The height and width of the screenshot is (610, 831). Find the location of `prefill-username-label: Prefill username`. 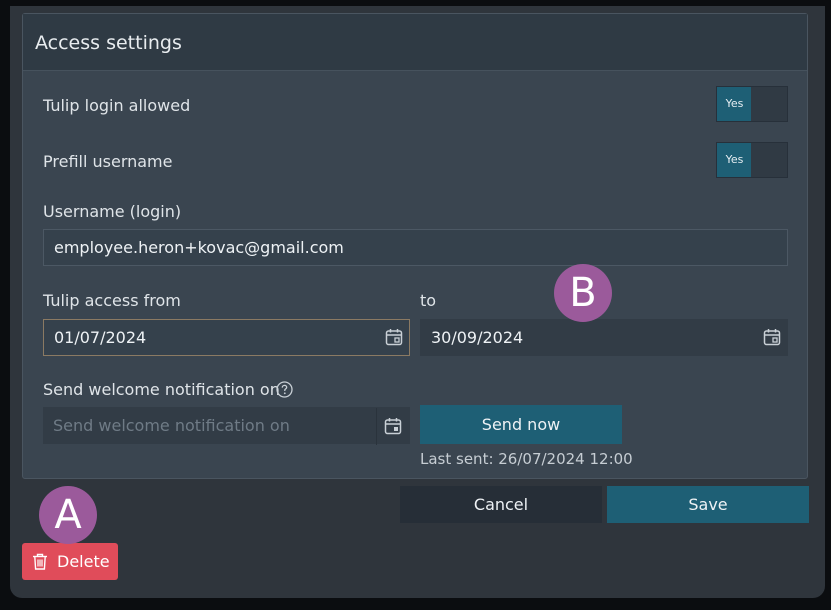

prefill-username-label: Prefill username is located at coordinates (108, 161).